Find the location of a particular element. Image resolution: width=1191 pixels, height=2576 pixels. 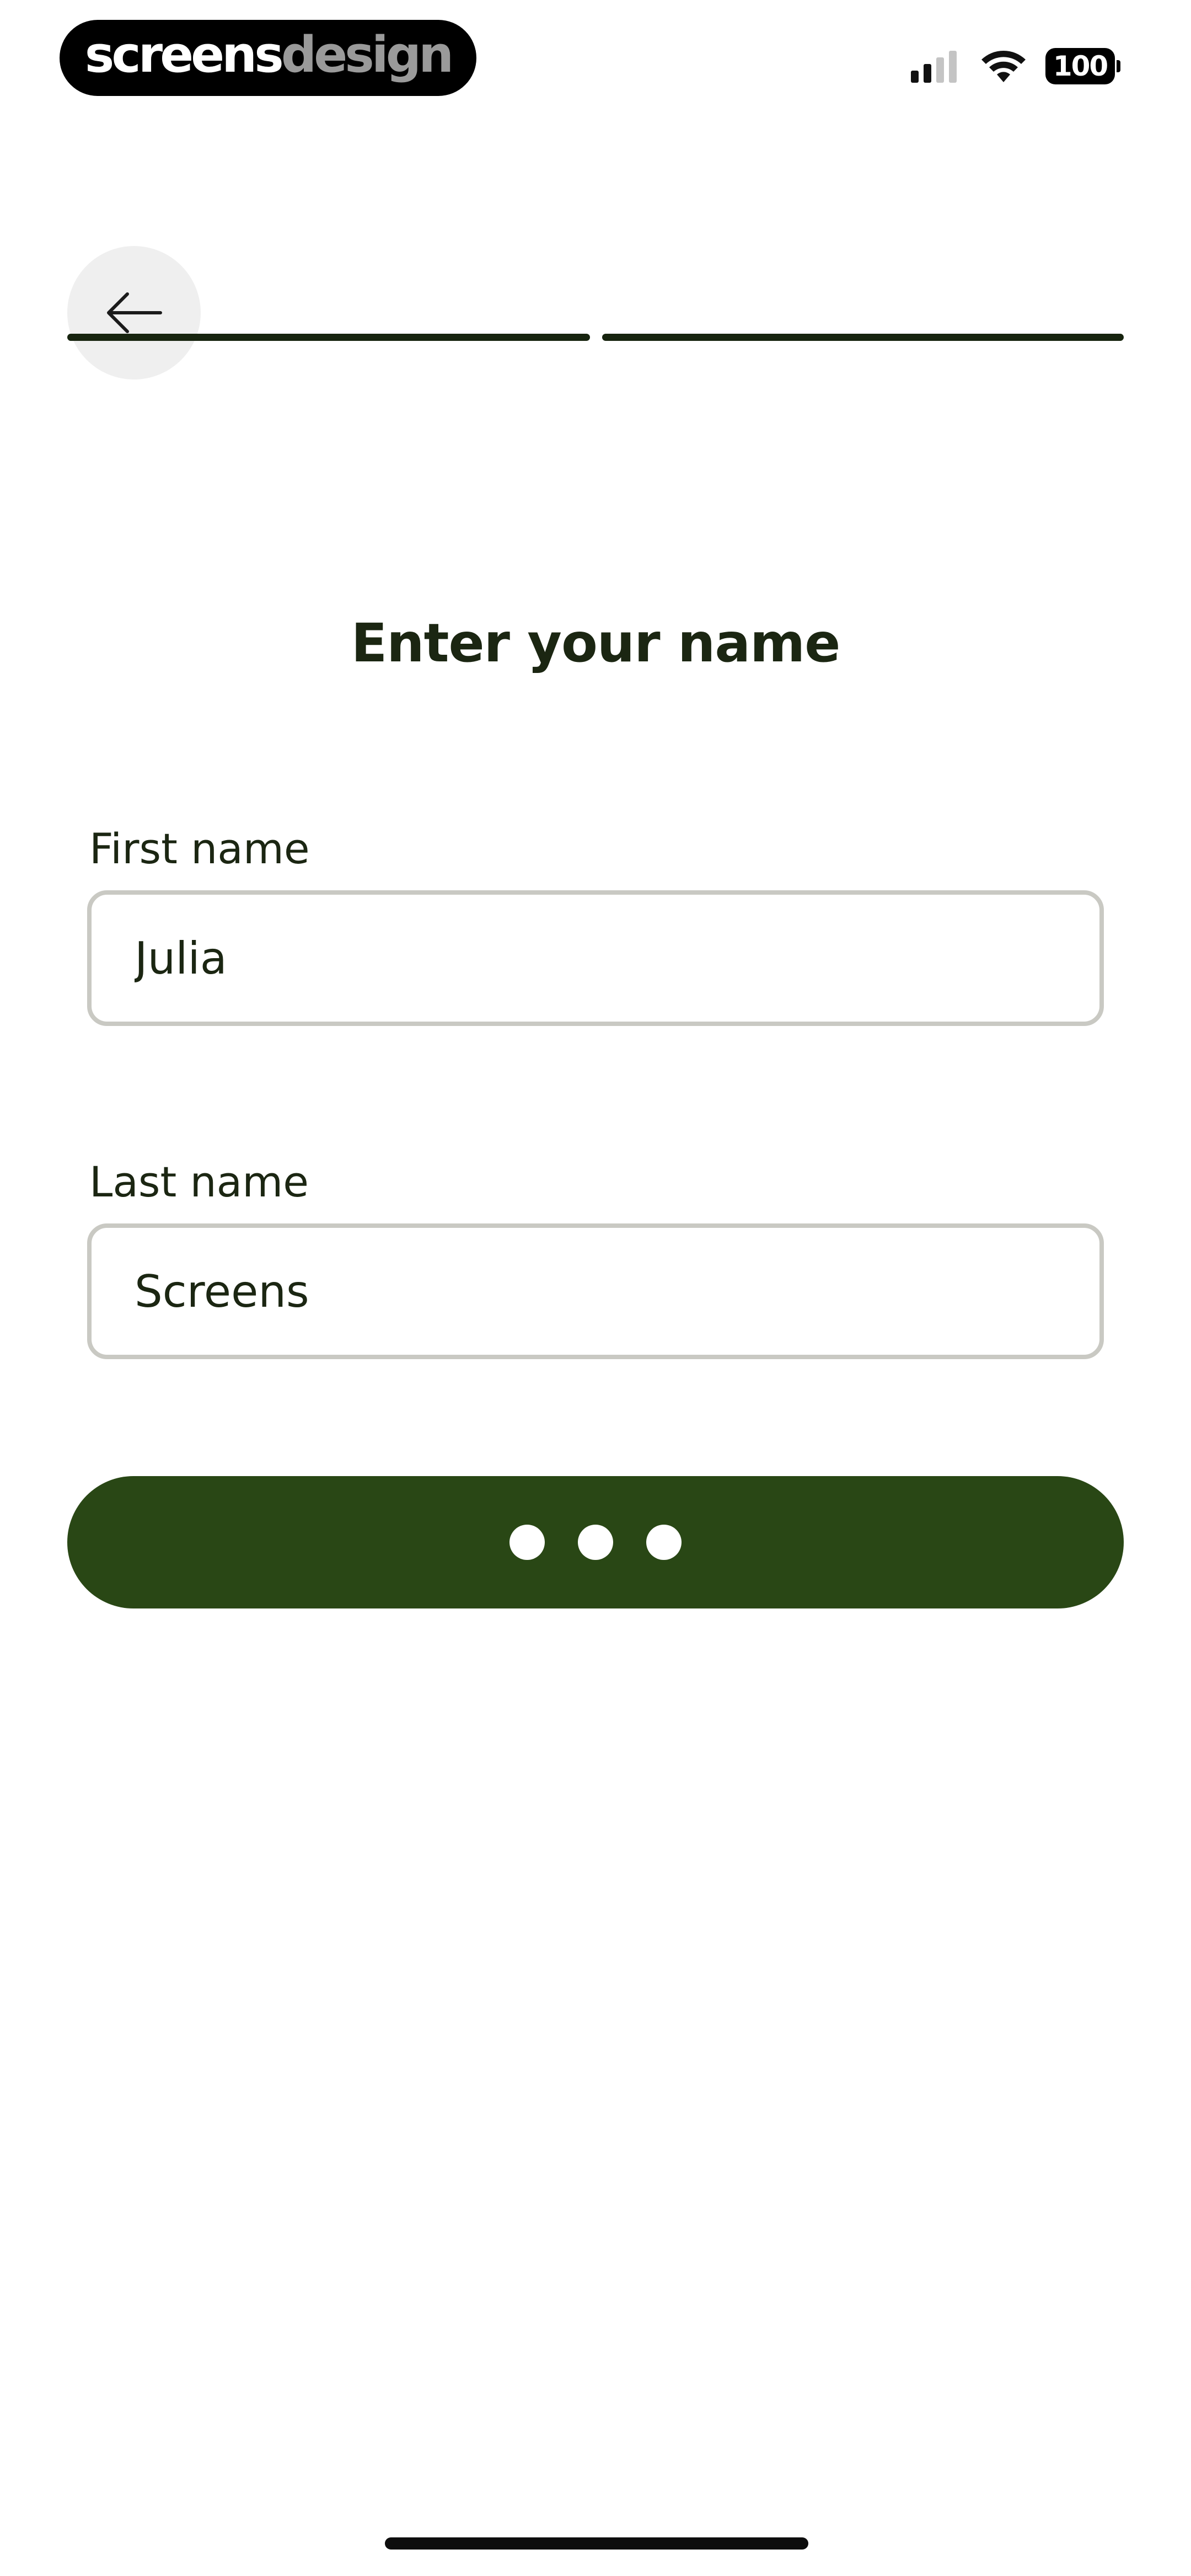

status-icons: 100 is located at coordinates (1015, 66).